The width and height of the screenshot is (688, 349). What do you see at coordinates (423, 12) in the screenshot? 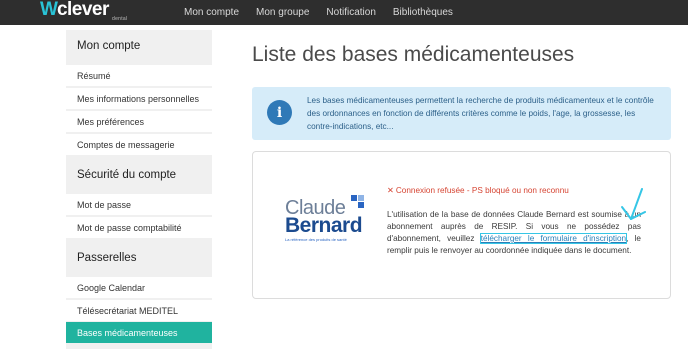
I see `nav-bibliotheques: Bibliothèques` at bounding box center [423, 12].